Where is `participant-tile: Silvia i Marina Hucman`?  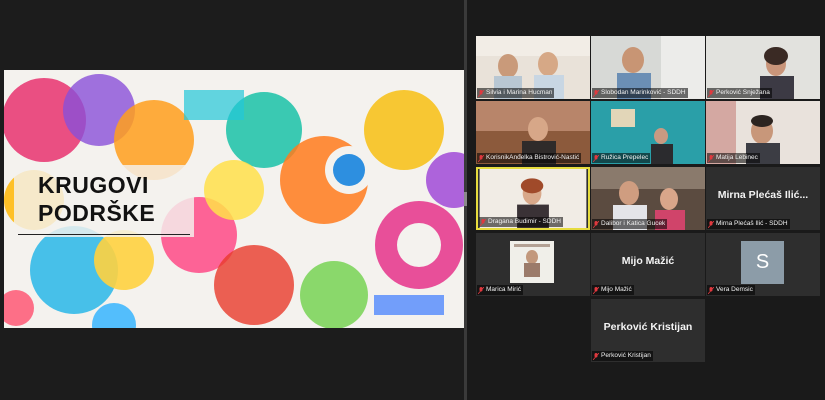 participant-tile: Silvia i Marina Hucman is located at coordinates (533, 67).